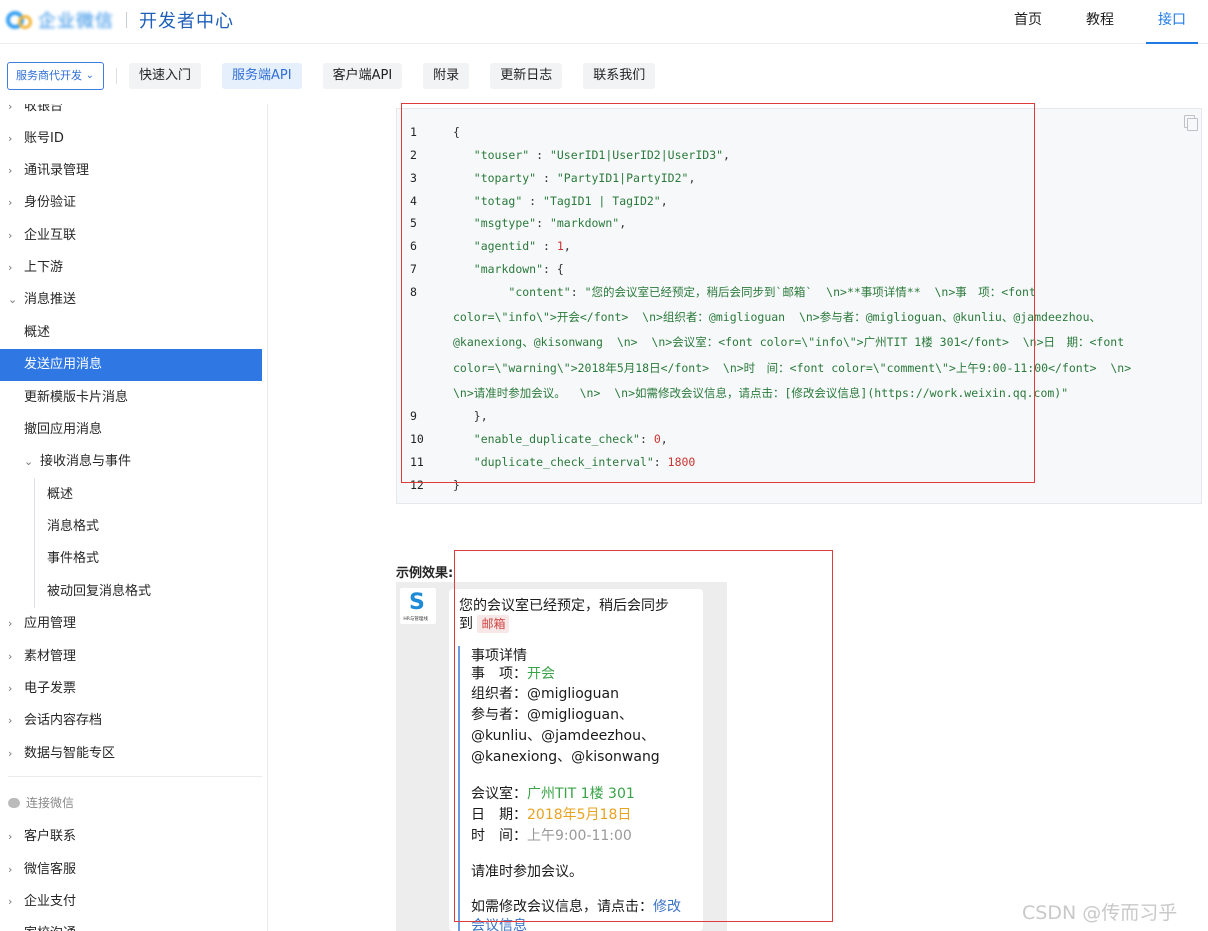 The image size is (1208, 931). I want to click on top-nav: 首页 教程 接口, so click(1100, 22).